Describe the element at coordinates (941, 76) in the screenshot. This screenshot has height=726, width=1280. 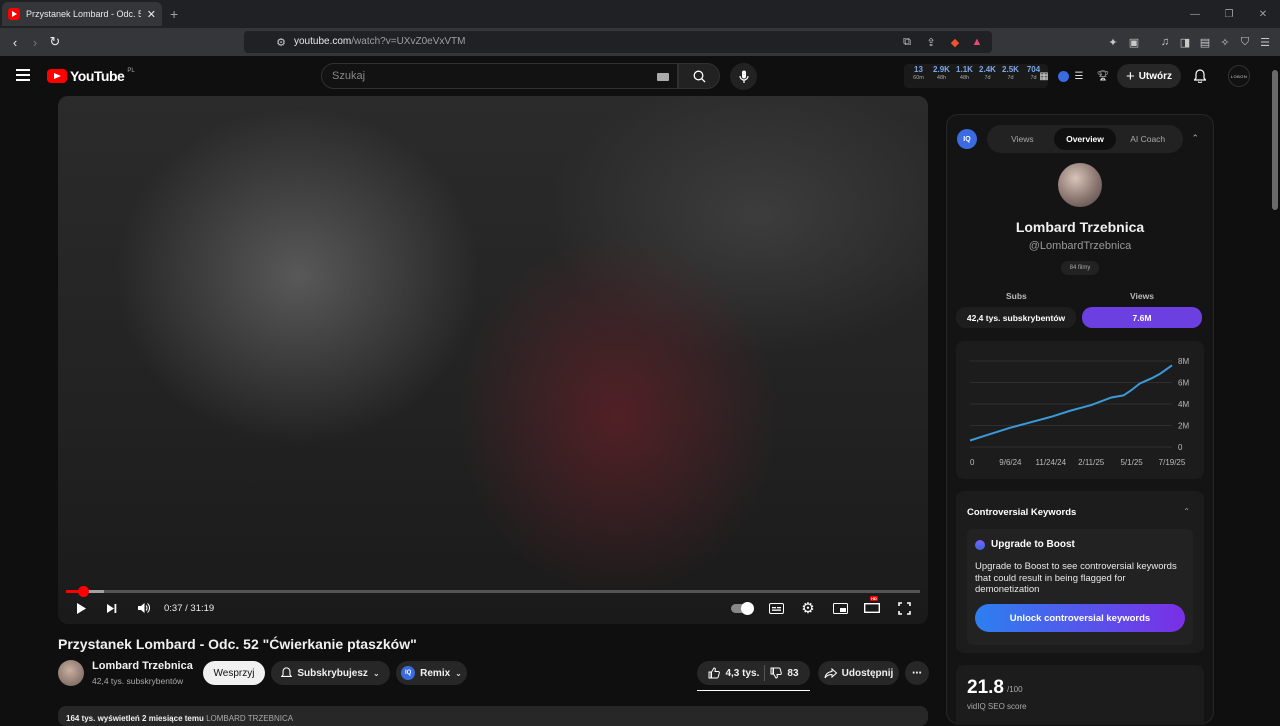
I see `vidiq-stat-1: 2.9K 48h` at that location.